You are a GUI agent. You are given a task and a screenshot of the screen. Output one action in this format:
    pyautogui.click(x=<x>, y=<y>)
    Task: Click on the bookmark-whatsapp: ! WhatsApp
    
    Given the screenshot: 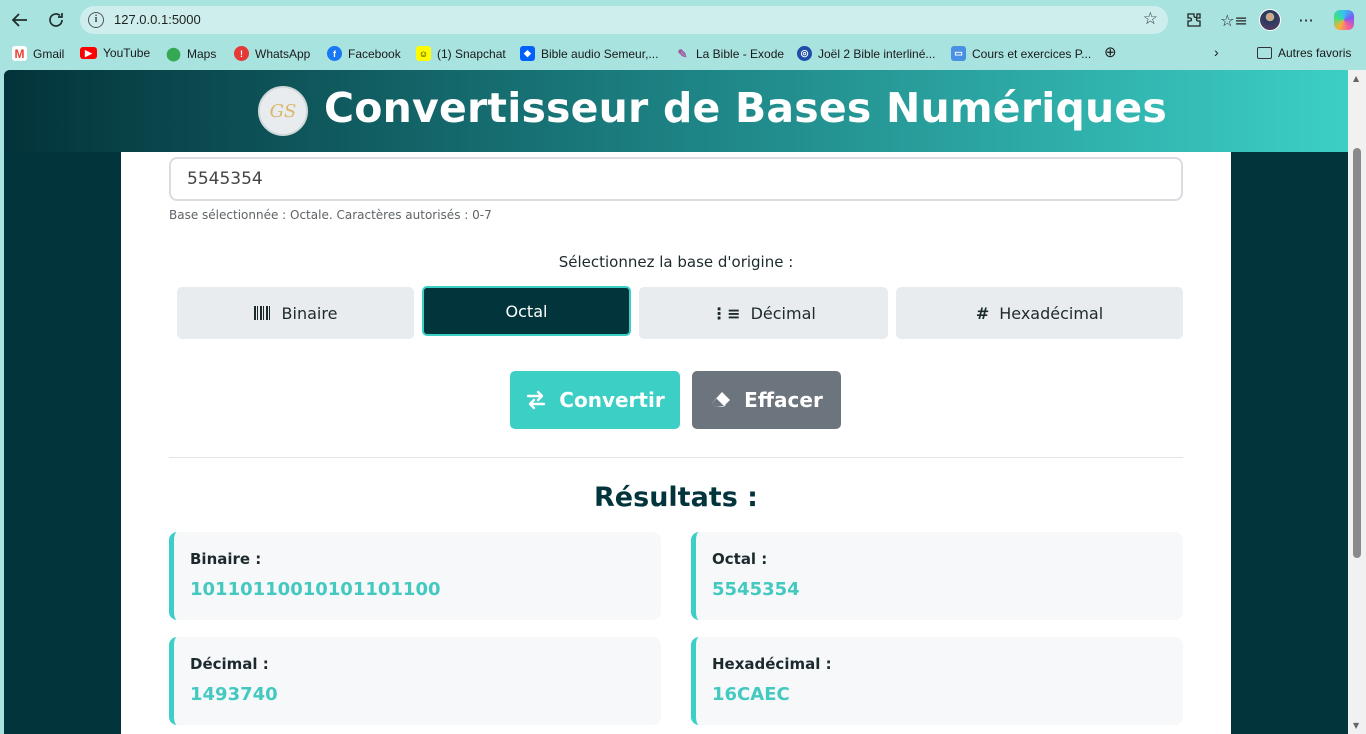 What is the action you would take?
    pyautogui.click(x=272, y=53)
    